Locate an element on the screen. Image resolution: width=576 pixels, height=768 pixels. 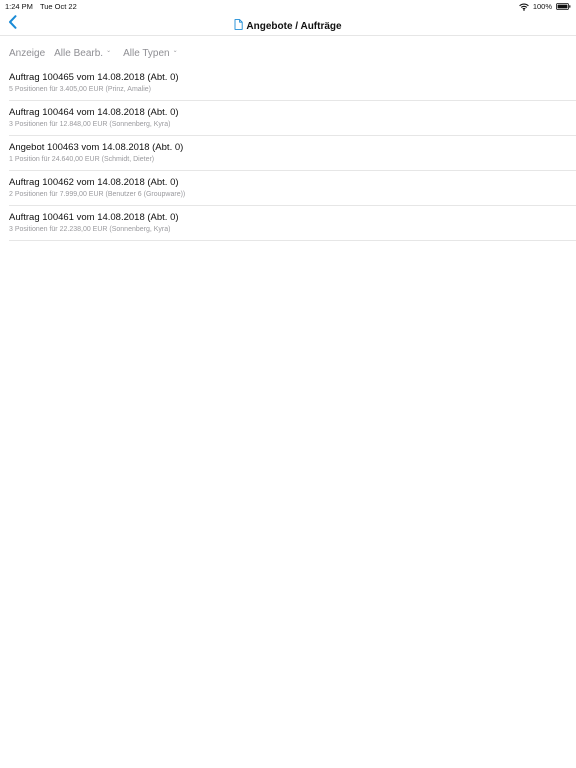
nav-title-group: Angebote / Aufträge is located at coordinates (288, 26).